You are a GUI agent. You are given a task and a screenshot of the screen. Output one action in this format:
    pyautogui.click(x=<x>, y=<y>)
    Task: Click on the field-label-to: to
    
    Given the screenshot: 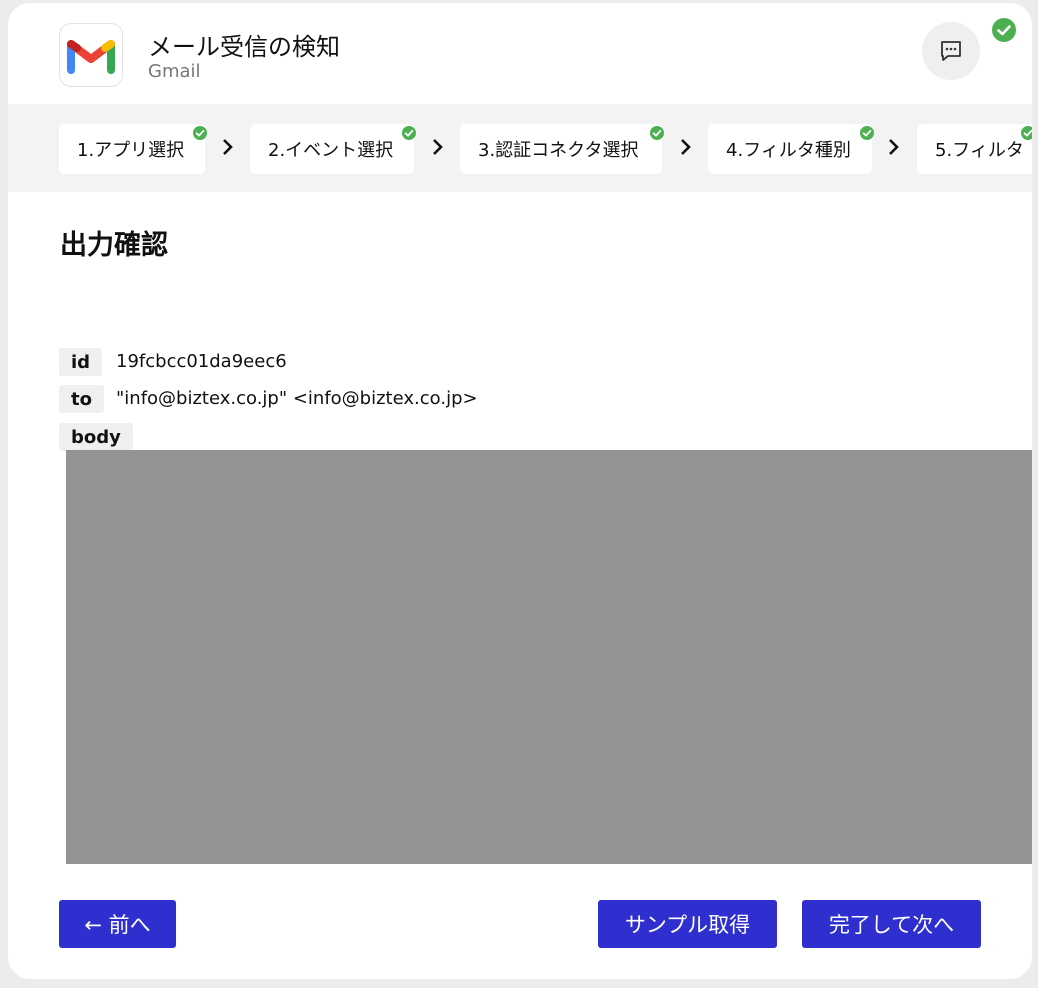 What is the action you would take?
    pyautogui.click(x=81, y=399)
    